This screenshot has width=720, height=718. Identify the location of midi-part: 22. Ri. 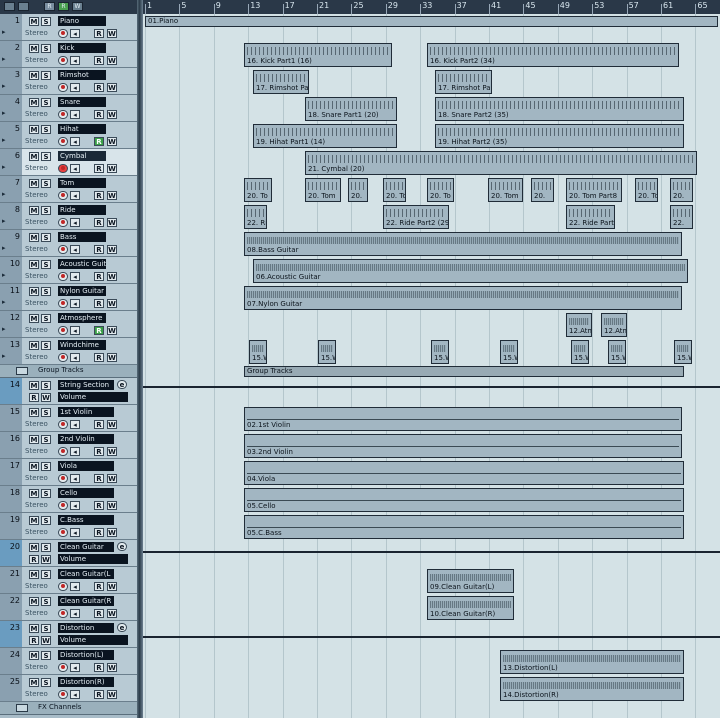
(255, 217).